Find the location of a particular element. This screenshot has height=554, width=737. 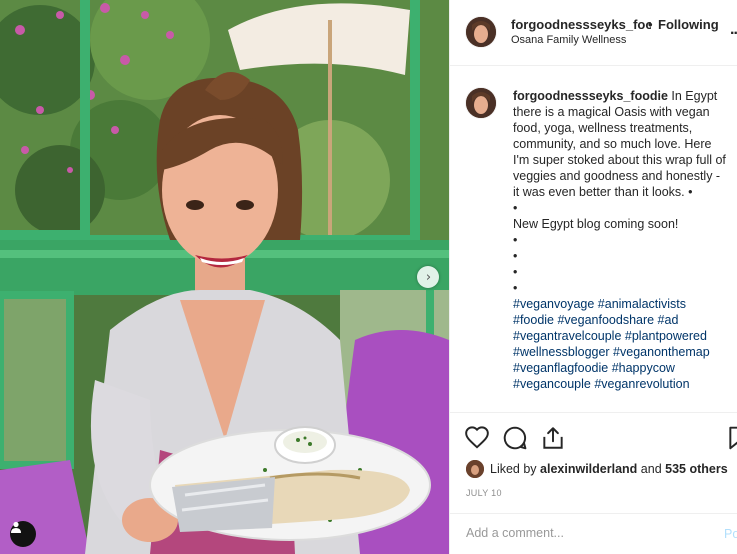

comment-button is located at coordinates (515, 438).